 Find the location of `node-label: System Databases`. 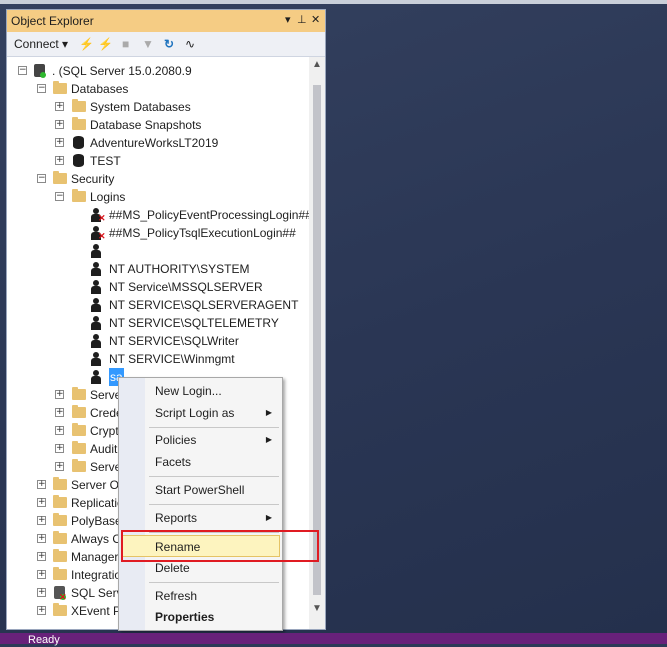

node-label: System Databases is located at coordinates (140, 107).